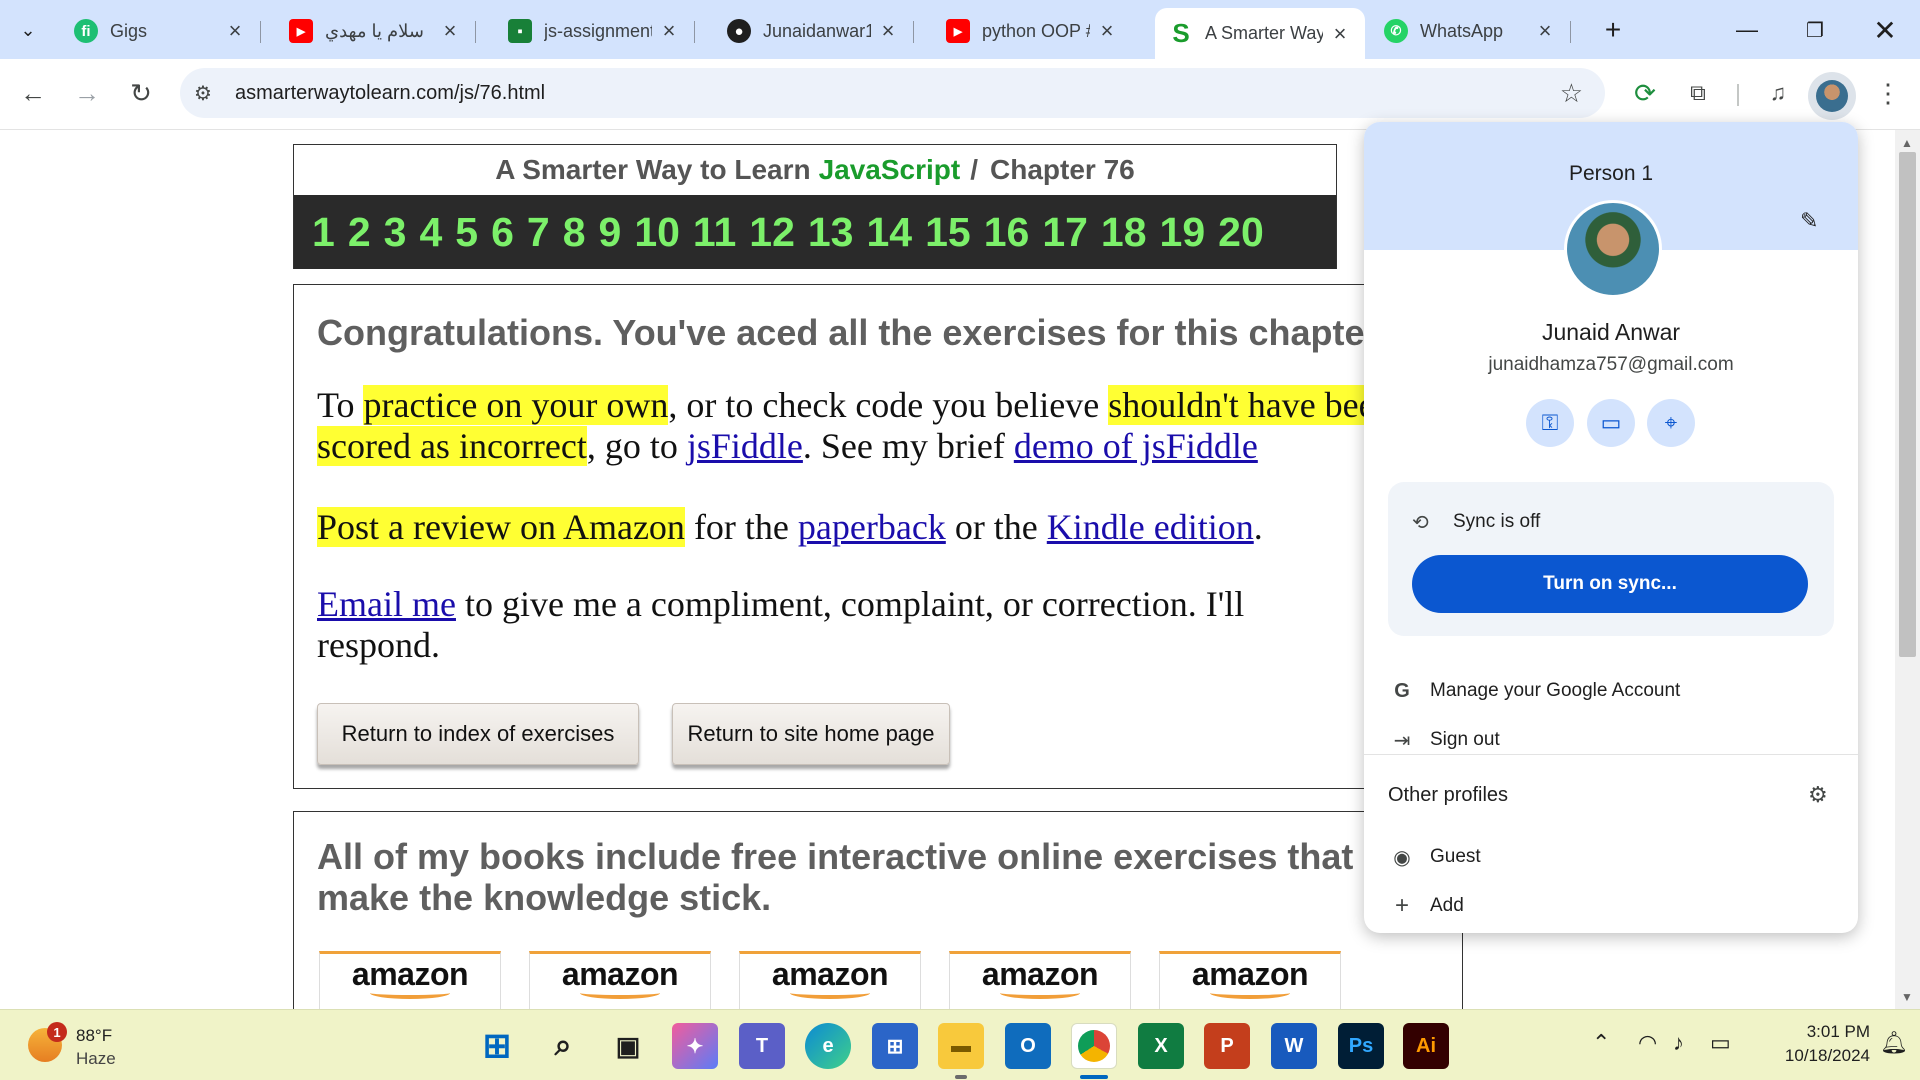 The image size is (1920, 1080). I want to click on email-me-link: Email me, so click(386, 604).